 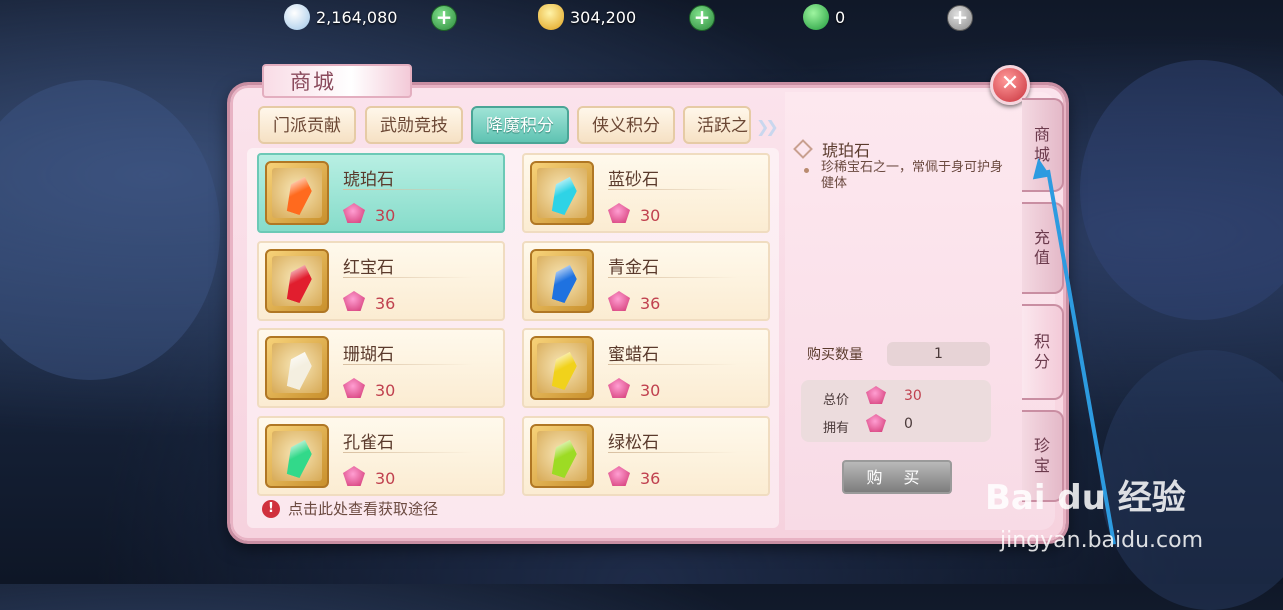 I want to click on acquire-hint: ! 点击此处查看获取途径, so click(x=350, y=508).